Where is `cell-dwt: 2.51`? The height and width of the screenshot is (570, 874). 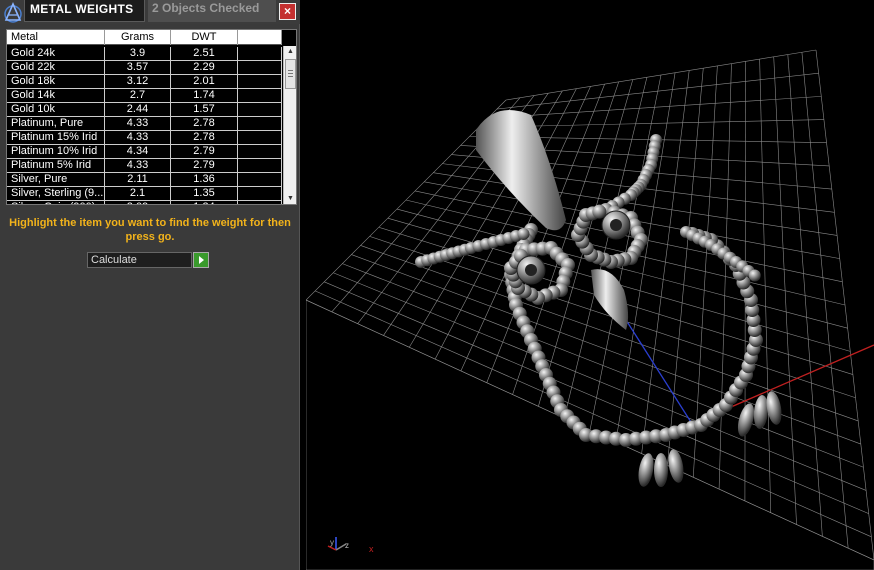 cell-dwt: 2.51 is located at coordinates (204, 53).